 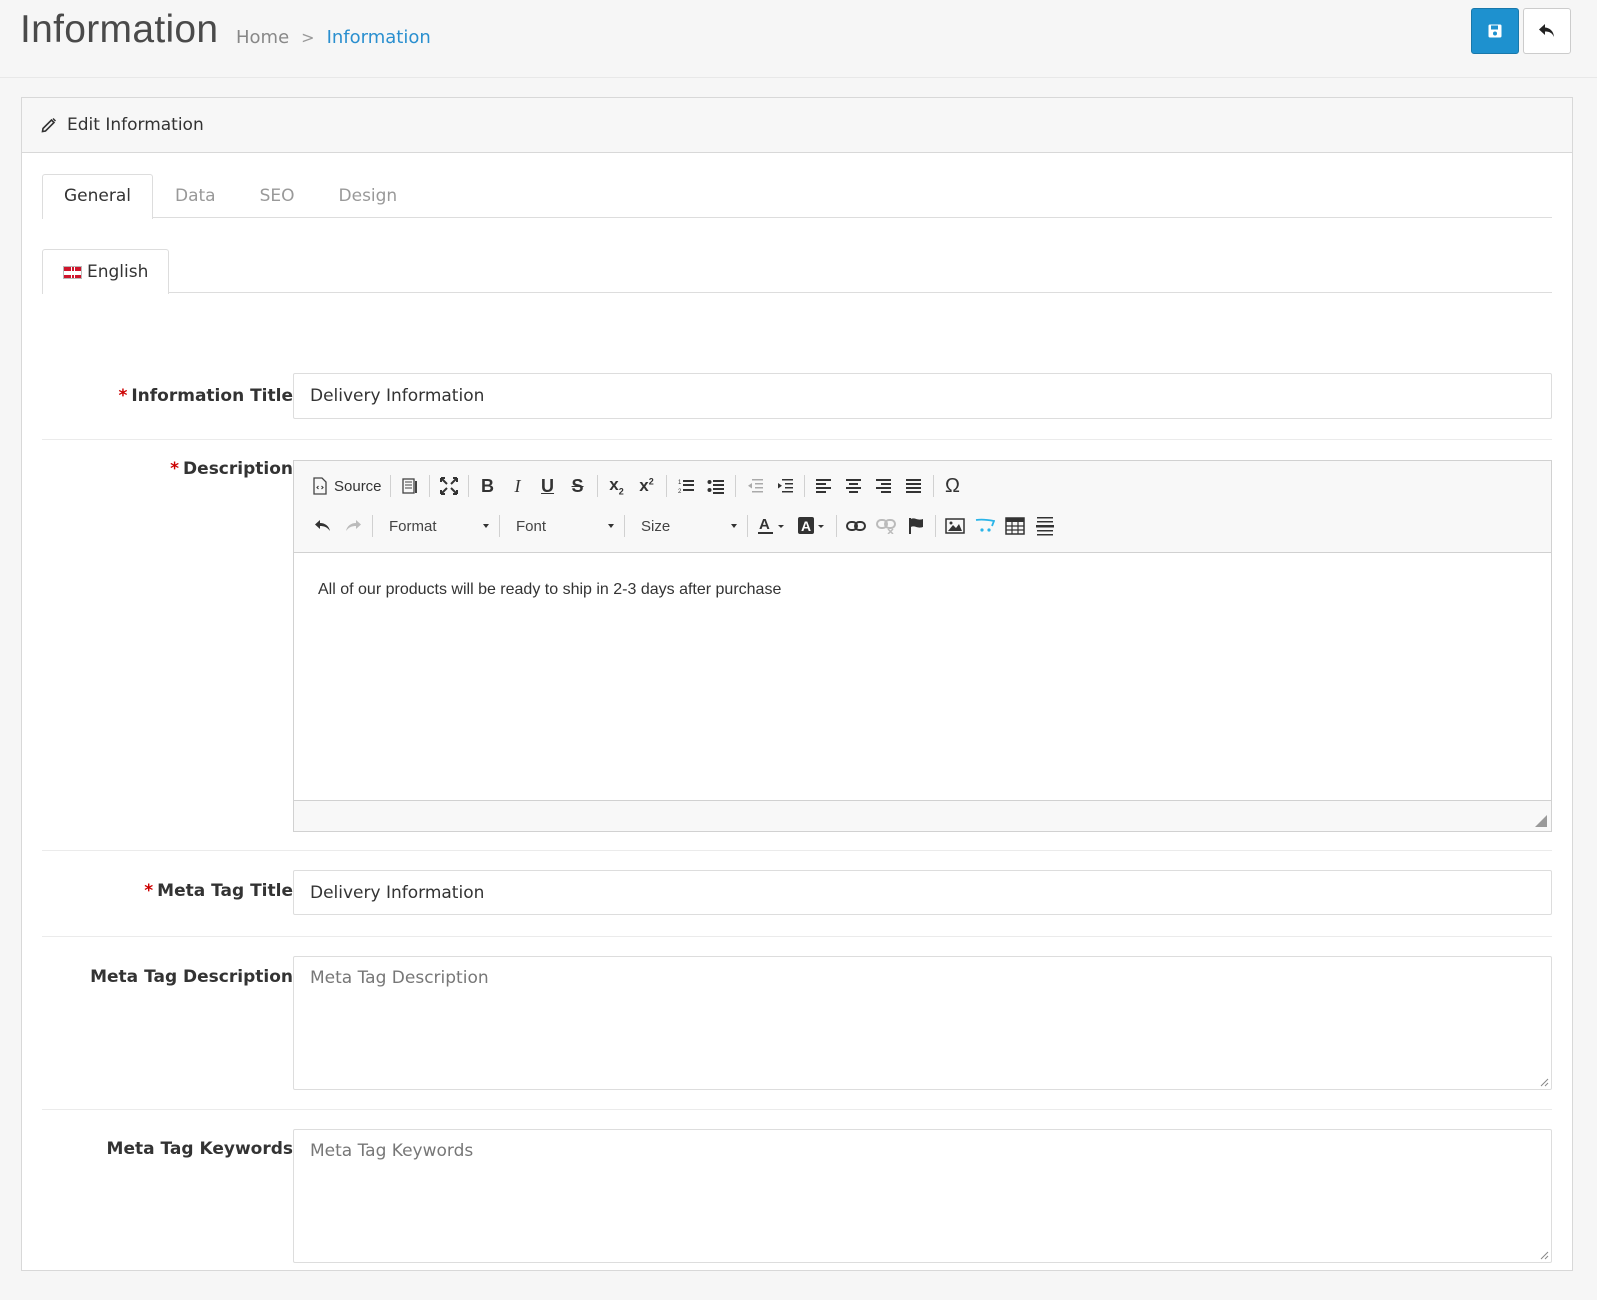 I want to click on templates-icon, so click(x=409, y=486).